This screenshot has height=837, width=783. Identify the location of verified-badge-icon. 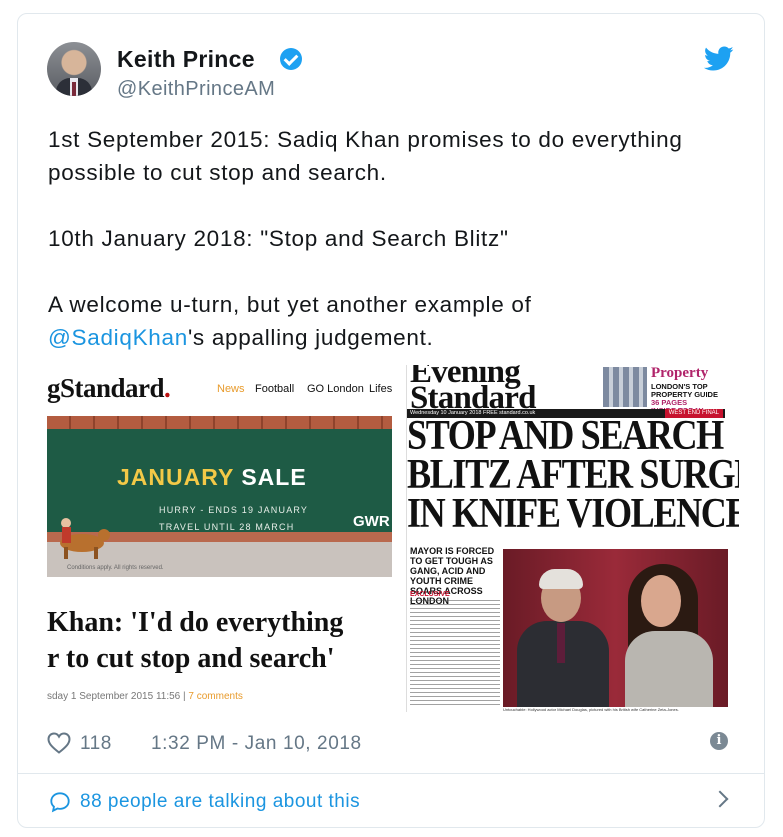
(291, 59).